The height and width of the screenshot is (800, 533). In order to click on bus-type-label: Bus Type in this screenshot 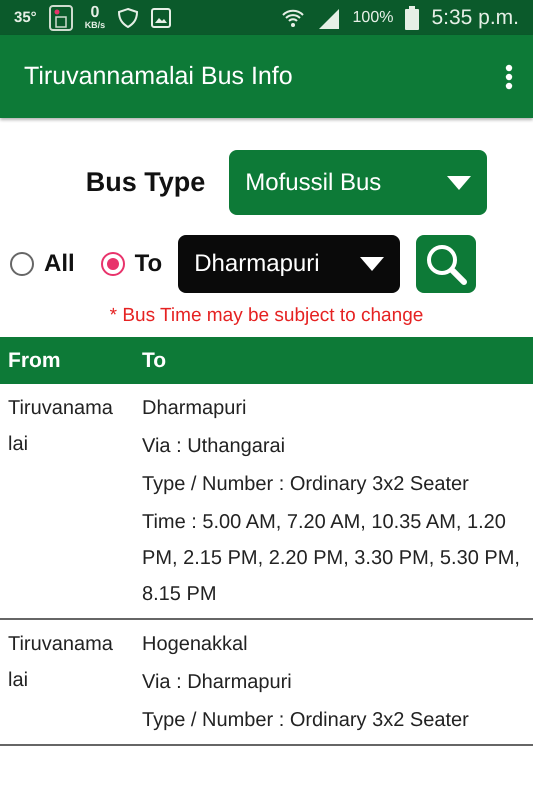, I will do `click(146, 182)`.